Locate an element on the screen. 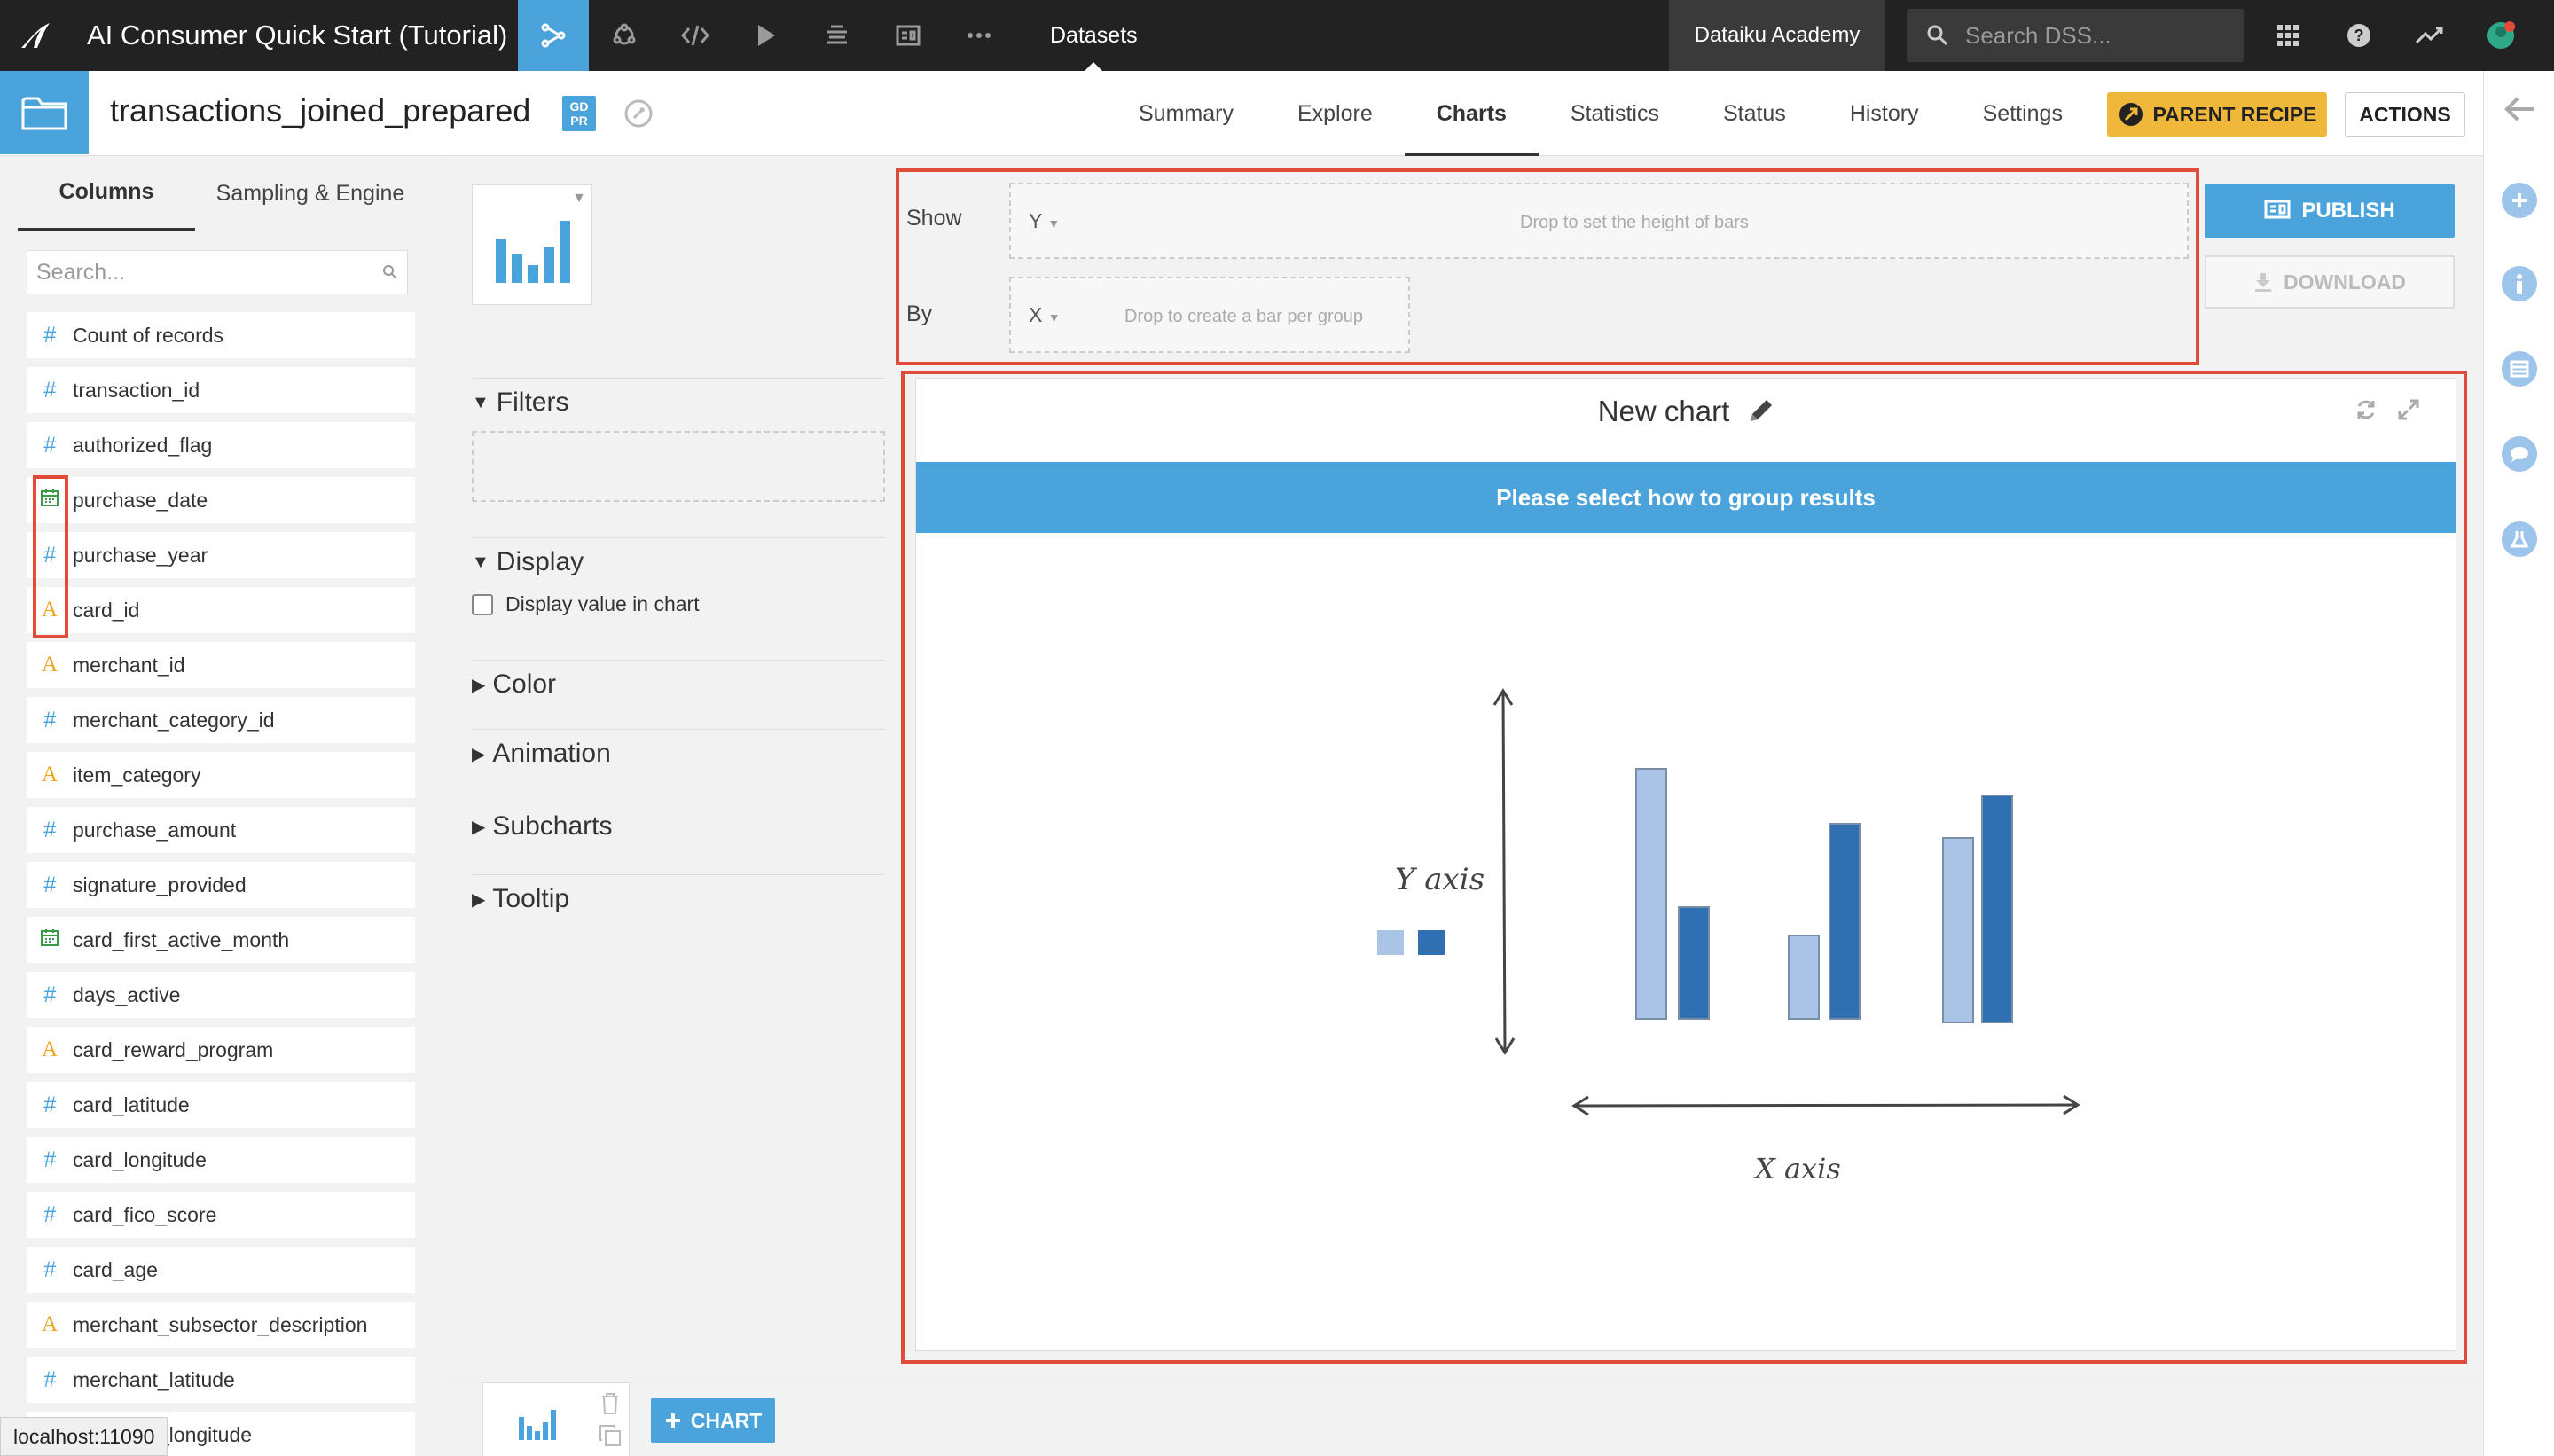  column-item: # merchant_category_id is located at coordinates (221, 720).